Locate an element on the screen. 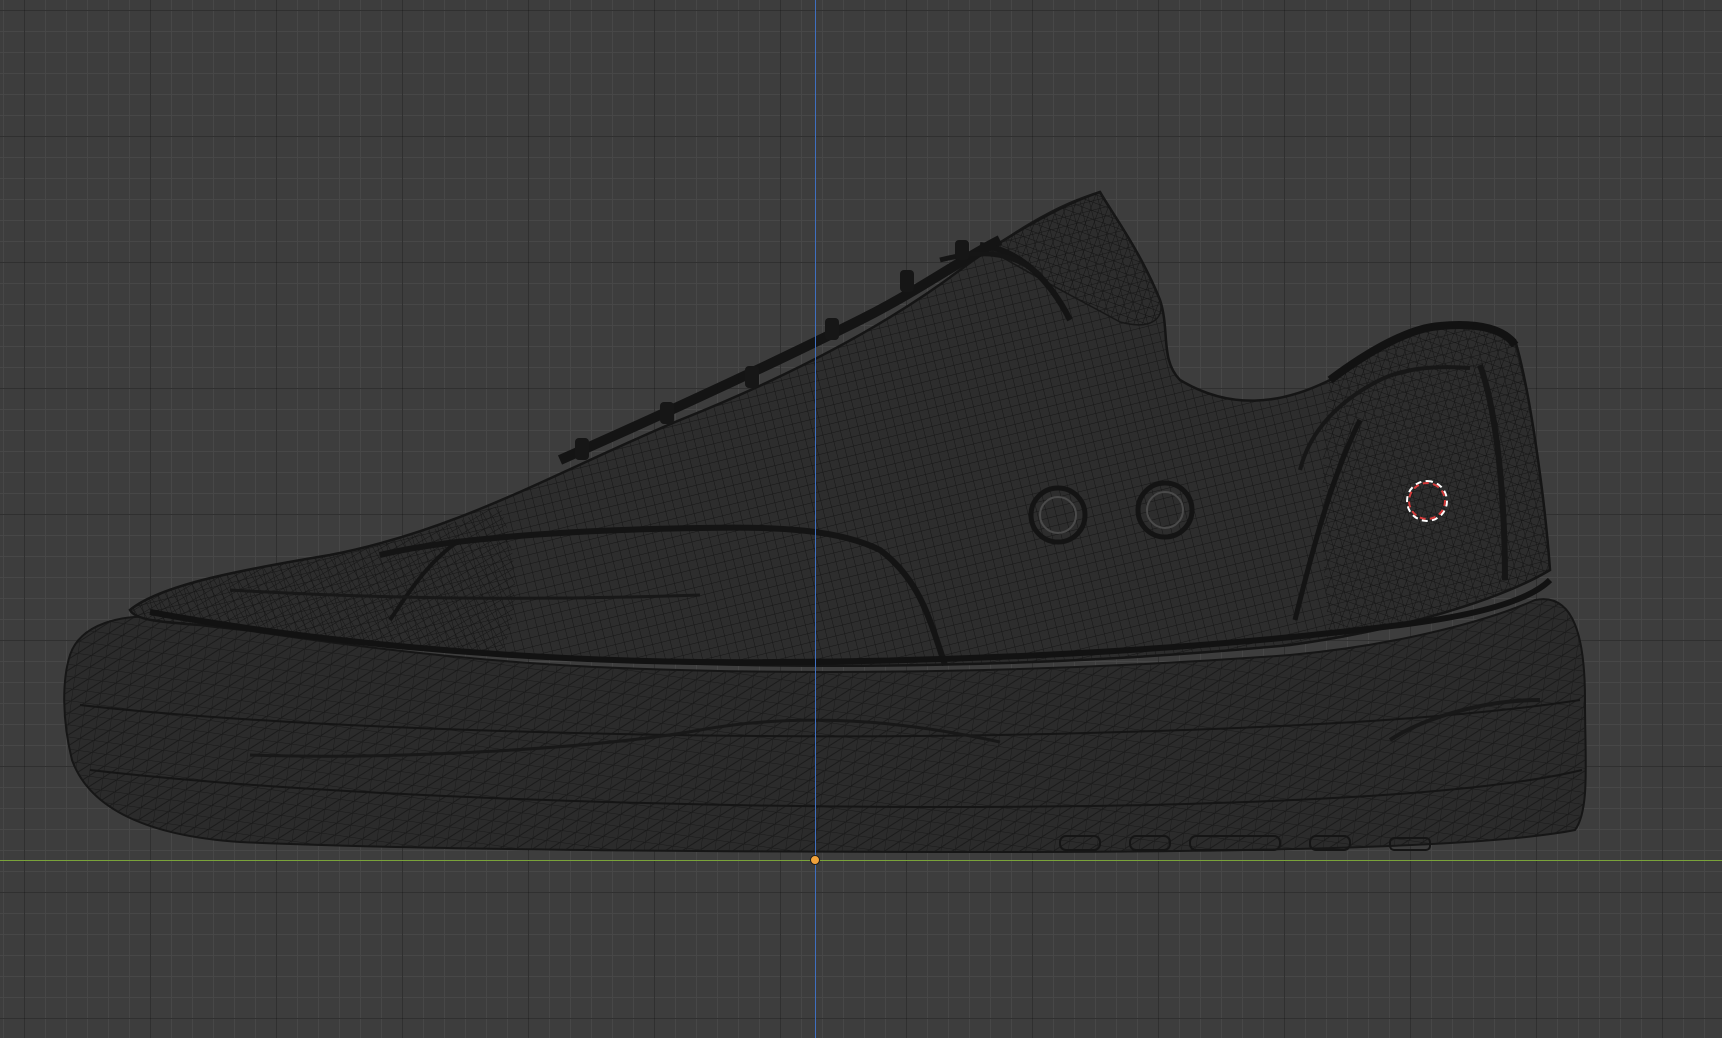 This screenshot has width=1722, height=1038. x-axis-line is located at coordinates (861, 860).